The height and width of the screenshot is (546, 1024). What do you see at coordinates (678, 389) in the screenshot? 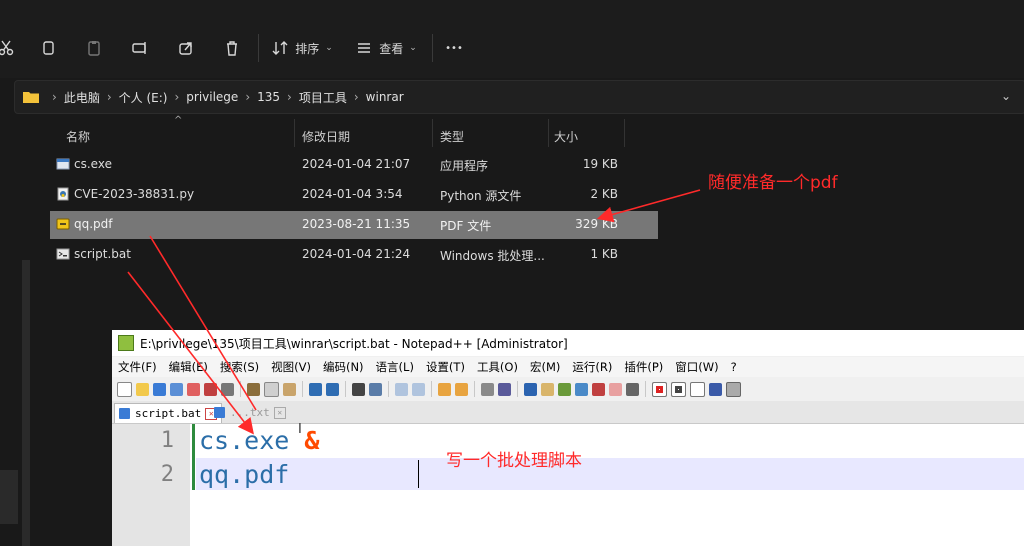
I see `stop-macro-icon` at bounding box center [678, 389].